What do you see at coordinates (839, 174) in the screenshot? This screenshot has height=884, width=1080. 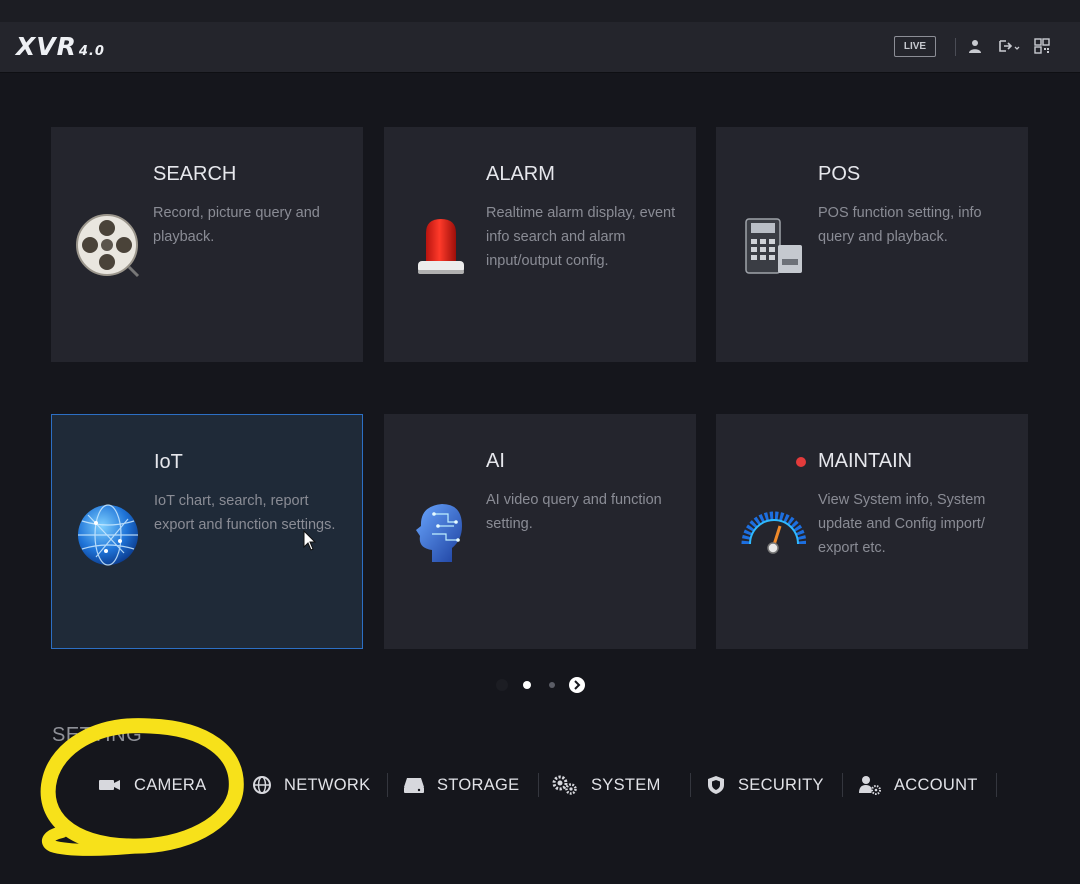 I see `card-title: POS` at bounding box center [839, 174].